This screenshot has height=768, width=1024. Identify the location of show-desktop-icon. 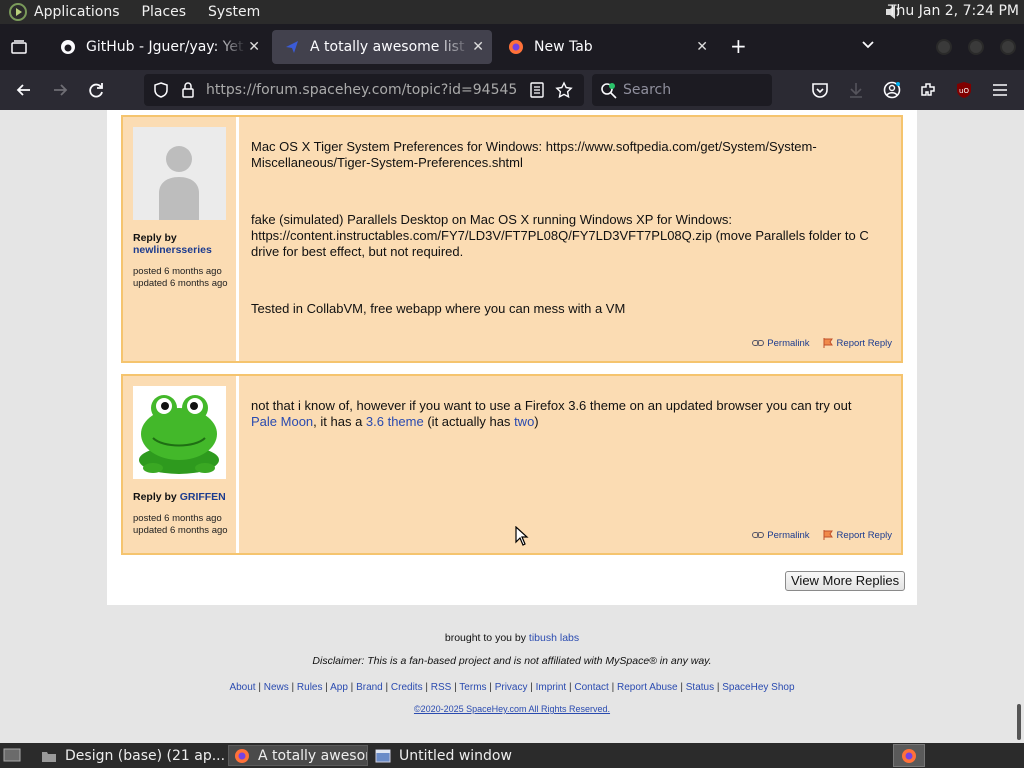
(12, 755).